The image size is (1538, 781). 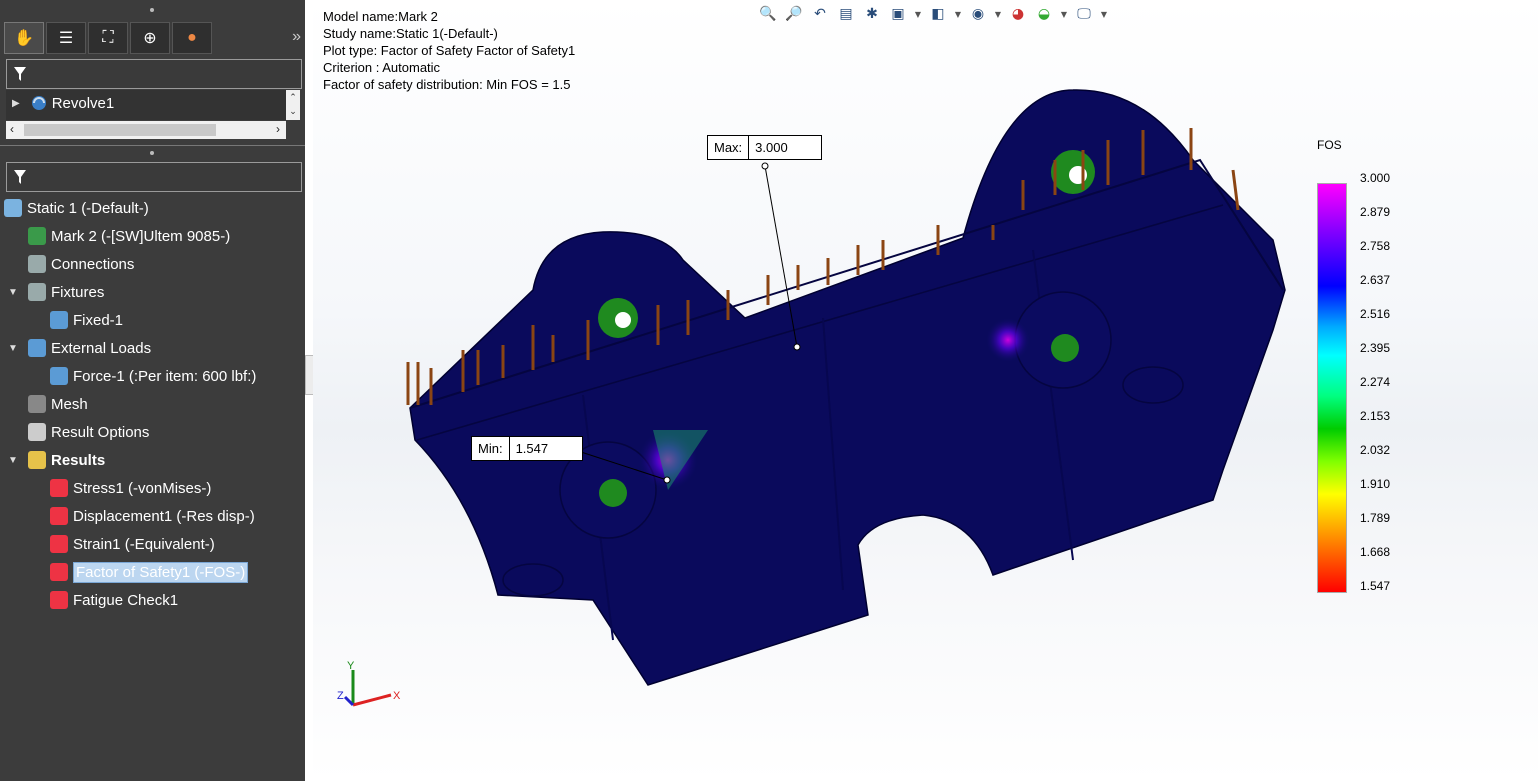 What do you see at coordinates (729, 147) in the screenshot?
I see `probe-max-key: Max:` at bounding box center [729, 147].